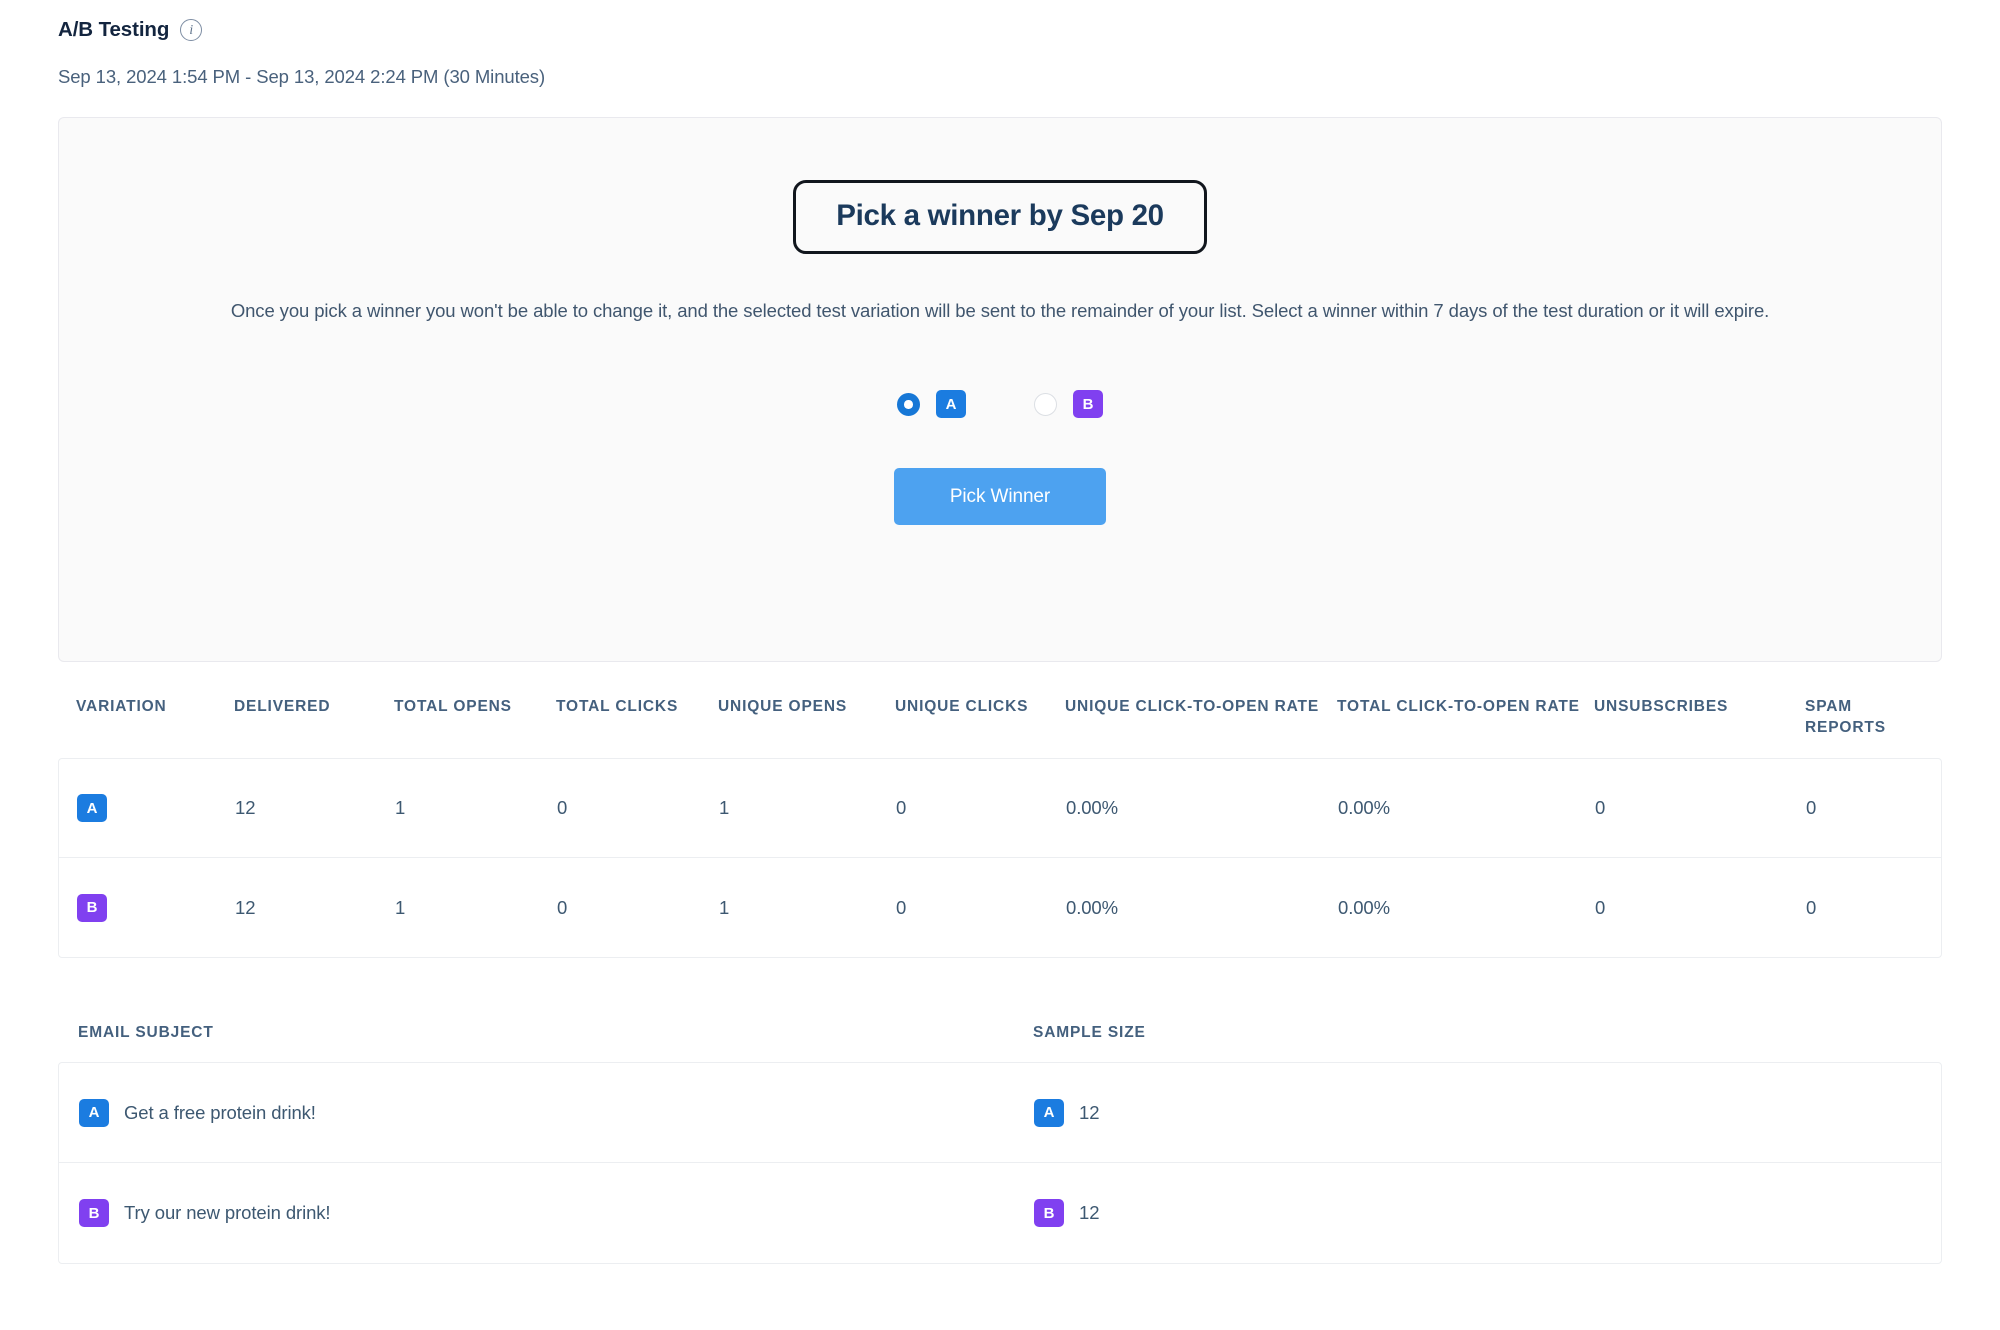 The width and height of the screenshot is (2000, 1330). Describe the element at coordinates (617, 706) in the screenshot. I see `column-header-total-clicks: TOTAL CLICKS` at that location.